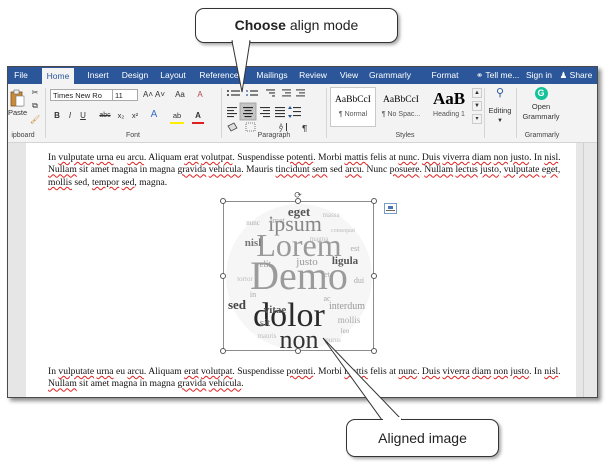 This screenshot has width=608, height=472. Describe the element at coordinates (304, 128) in the screenshot. I see `show-marks-icon: ¶` at that location.